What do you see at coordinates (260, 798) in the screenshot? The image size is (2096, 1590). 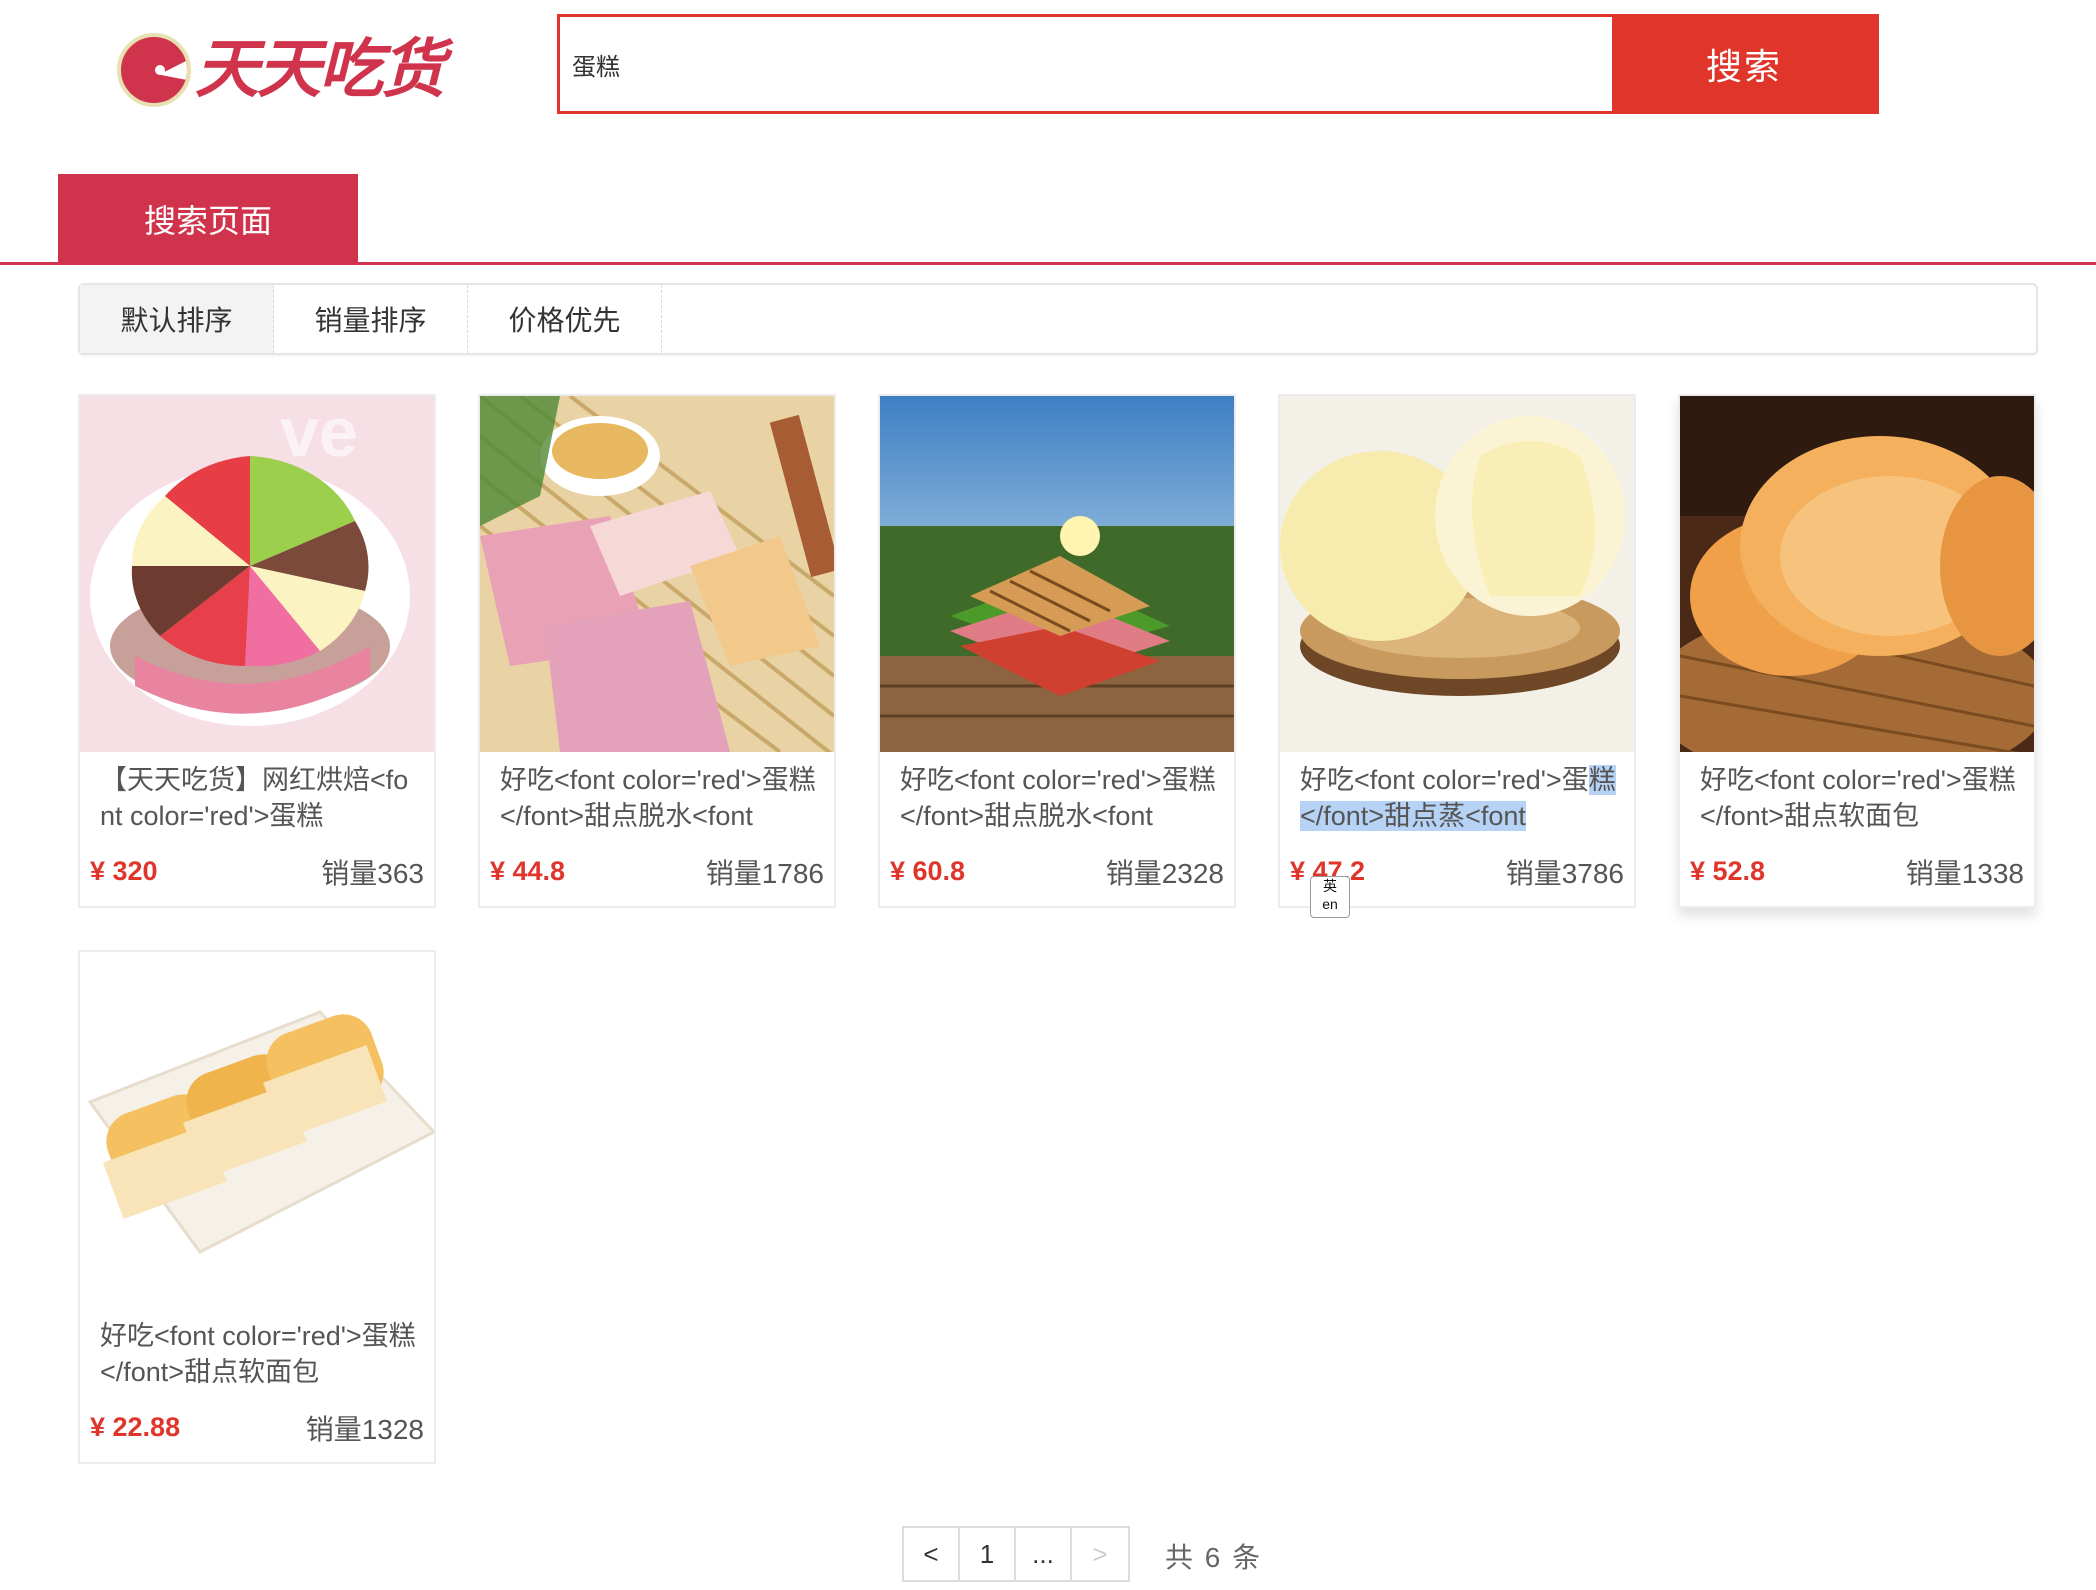 I see `product-title: 【天天吃货】网红烘焙<font color='red'>蛋糕` at bounding box center [260, 798].